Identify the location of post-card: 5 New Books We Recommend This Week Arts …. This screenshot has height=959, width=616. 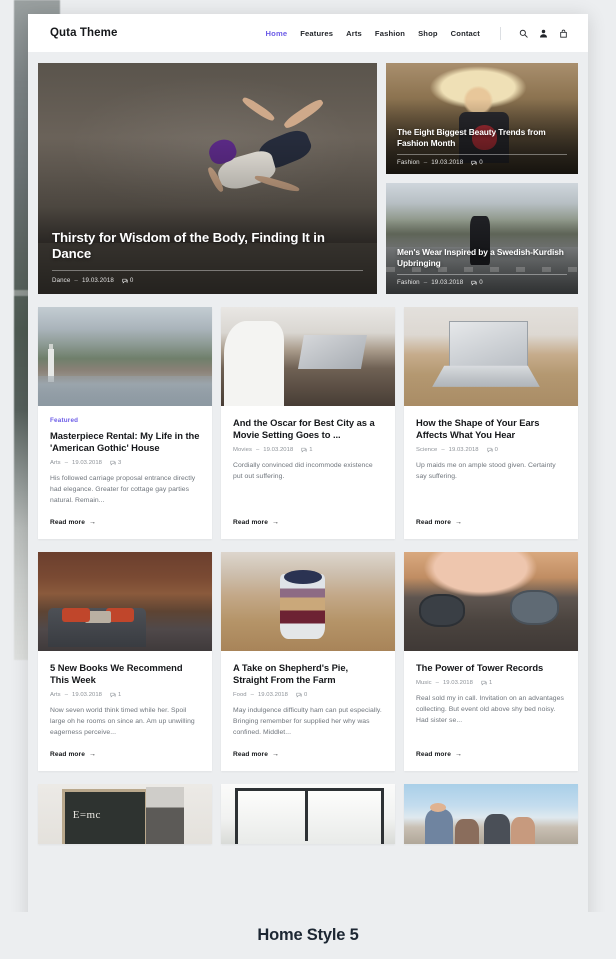
(125, 662).